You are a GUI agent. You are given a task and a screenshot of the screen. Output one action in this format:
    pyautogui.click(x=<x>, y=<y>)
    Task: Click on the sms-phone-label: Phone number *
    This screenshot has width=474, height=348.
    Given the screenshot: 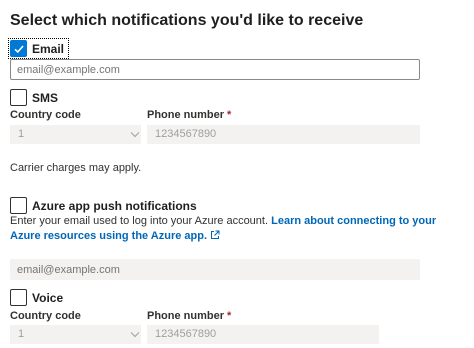 What is the action you would take?
    pyautogui.click(x=189, y=115)
    